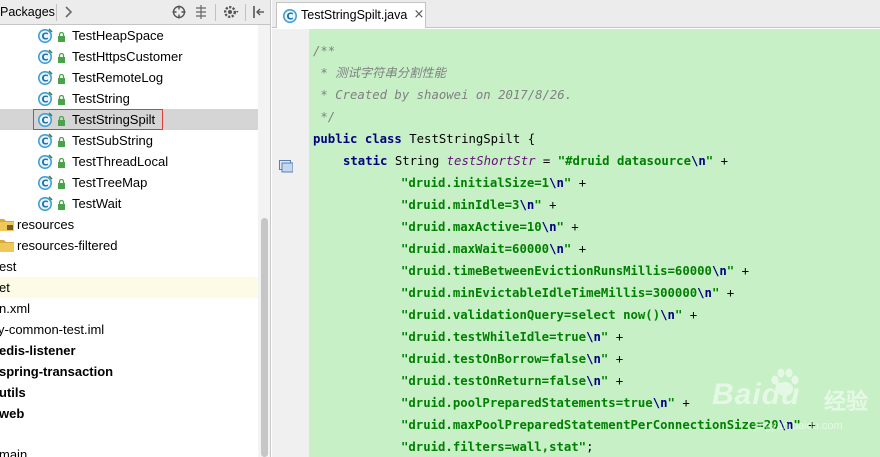 This screenshot has width=880, height=457. Describe the element at coordinates (129, 350) in the screenshot. I see `tree-item-module: edis-listener` at that location.